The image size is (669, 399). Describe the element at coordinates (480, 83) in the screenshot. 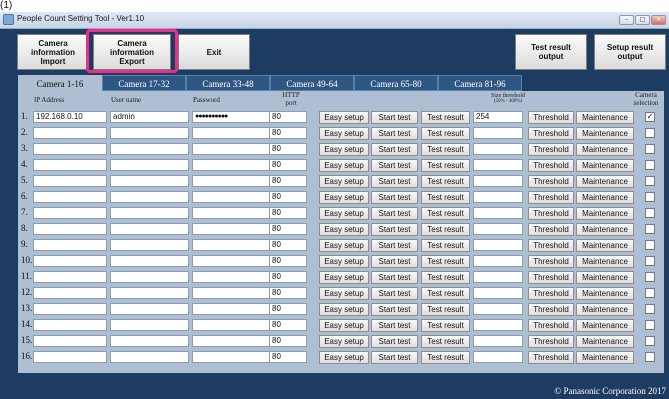

I see `tab-camera-81-96: Camera 81-96` at that location.